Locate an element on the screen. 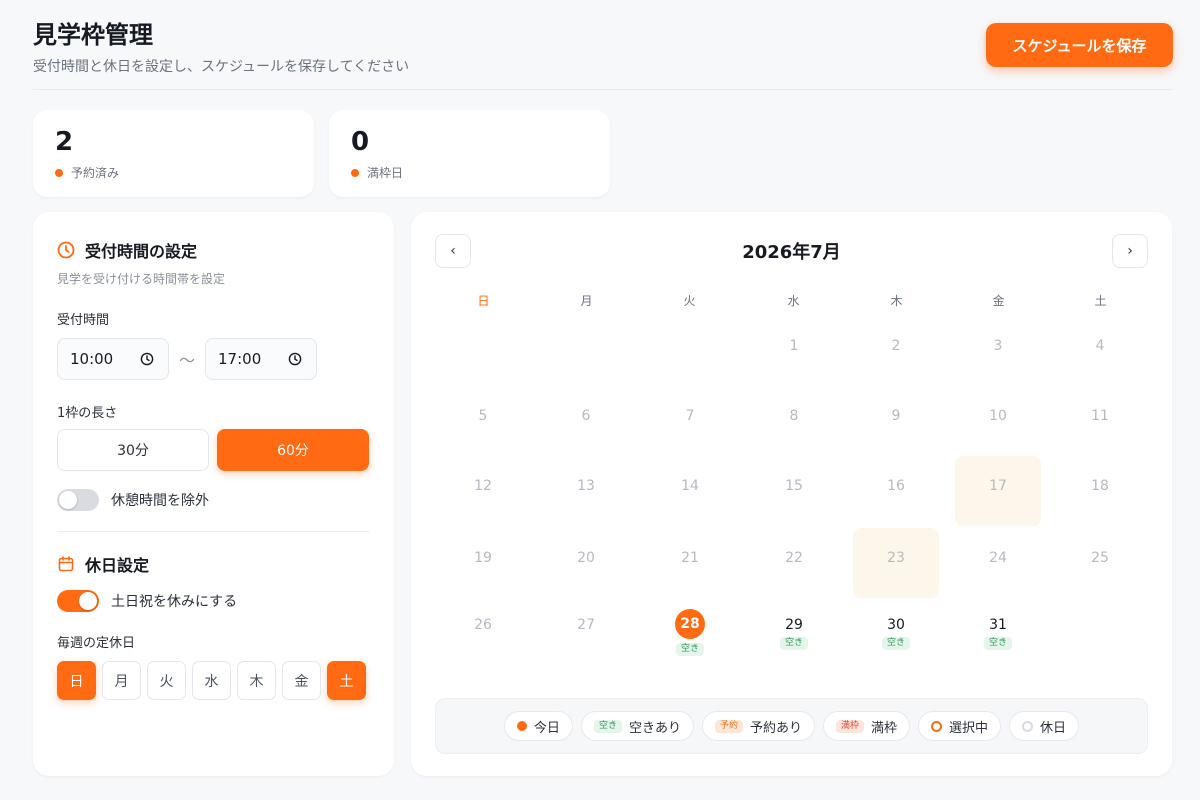 This screenshot has width=1200, height=800. stat-label: 予約済み is located at coordinates (95, 173).